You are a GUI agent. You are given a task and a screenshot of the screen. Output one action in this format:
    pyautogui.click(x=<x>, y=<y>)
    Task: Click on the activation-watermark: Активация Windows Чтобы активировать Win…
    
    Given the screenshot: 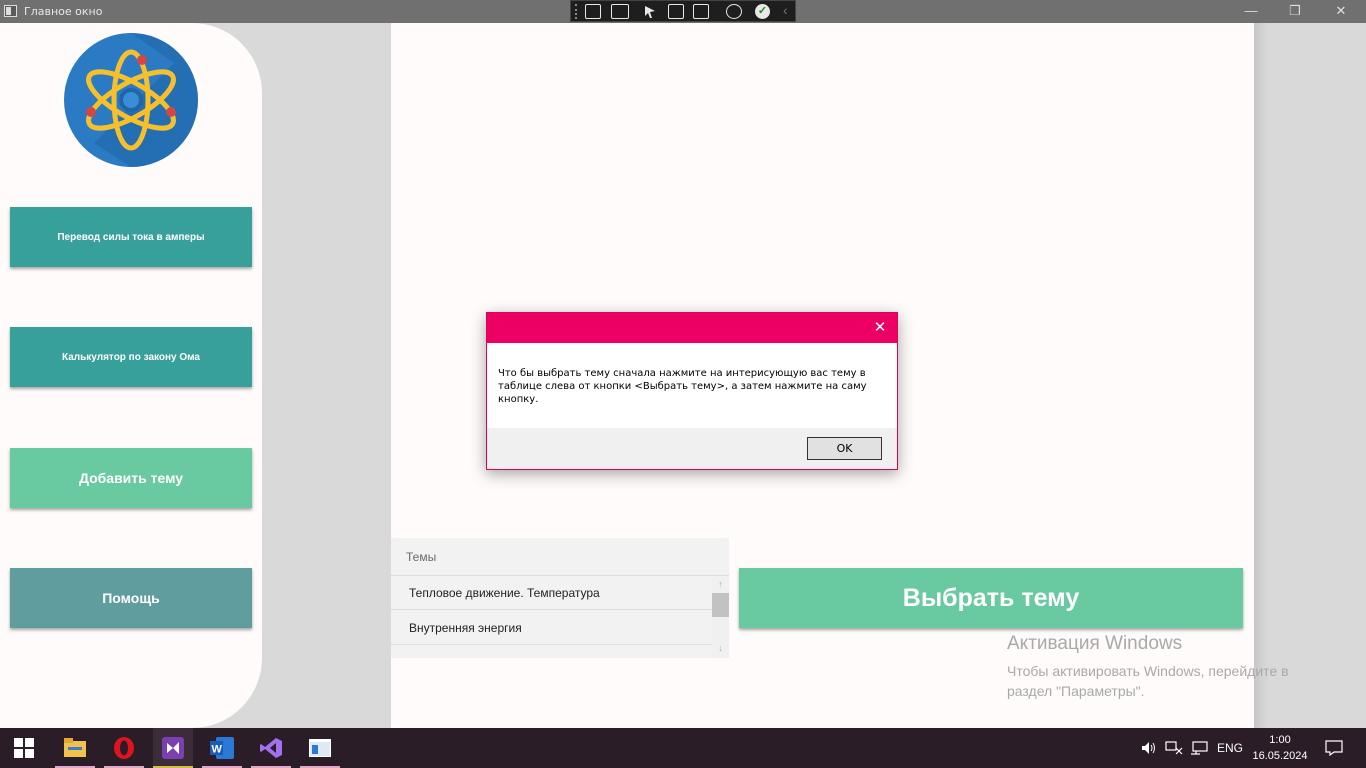 What is the action you would take?
    pyautogui.click(x=1172, y=667)
    